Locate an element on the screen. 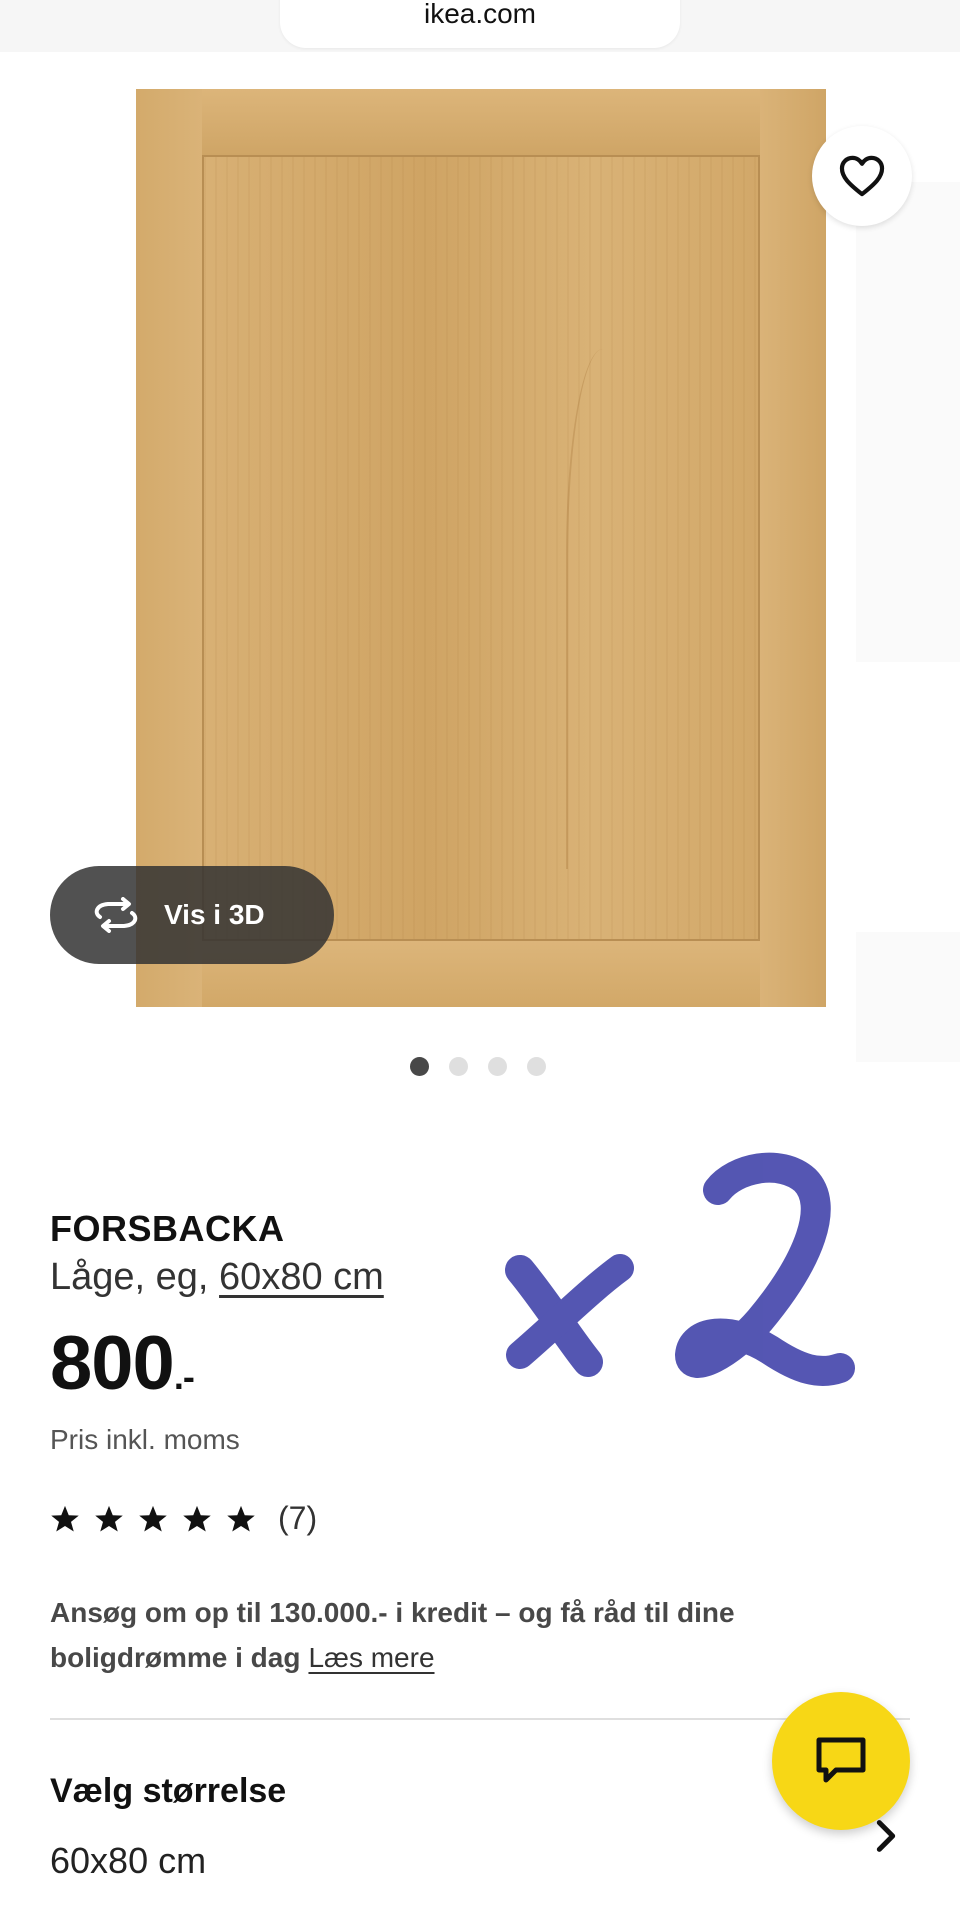 The height and width of the screenshot is (1932, 960). view-3d-label: Vis i 3D is located at coordinates (214, 914).